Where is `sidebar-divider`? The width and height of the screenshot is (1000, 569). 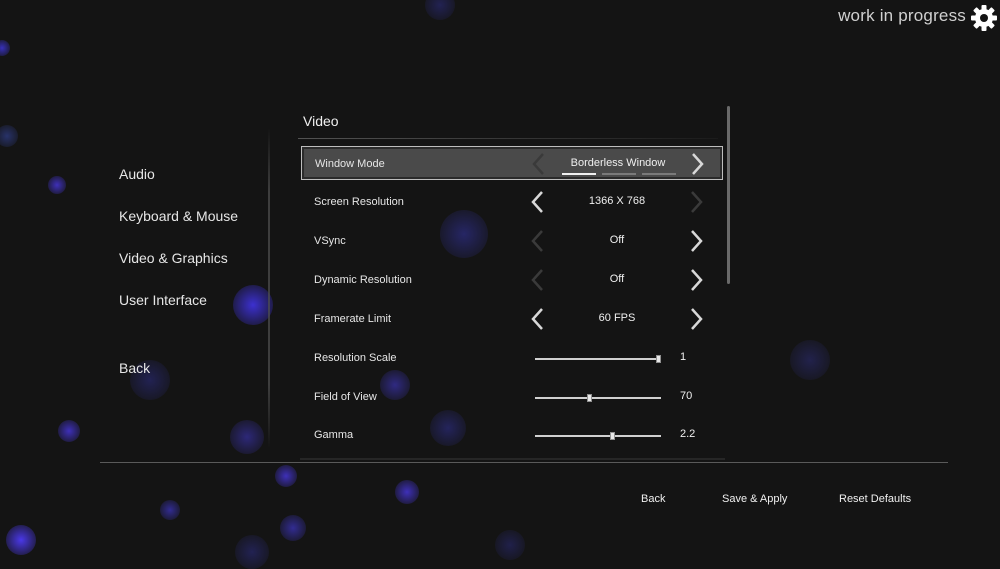 sidebar-divider is located at coordinates (269, 288).